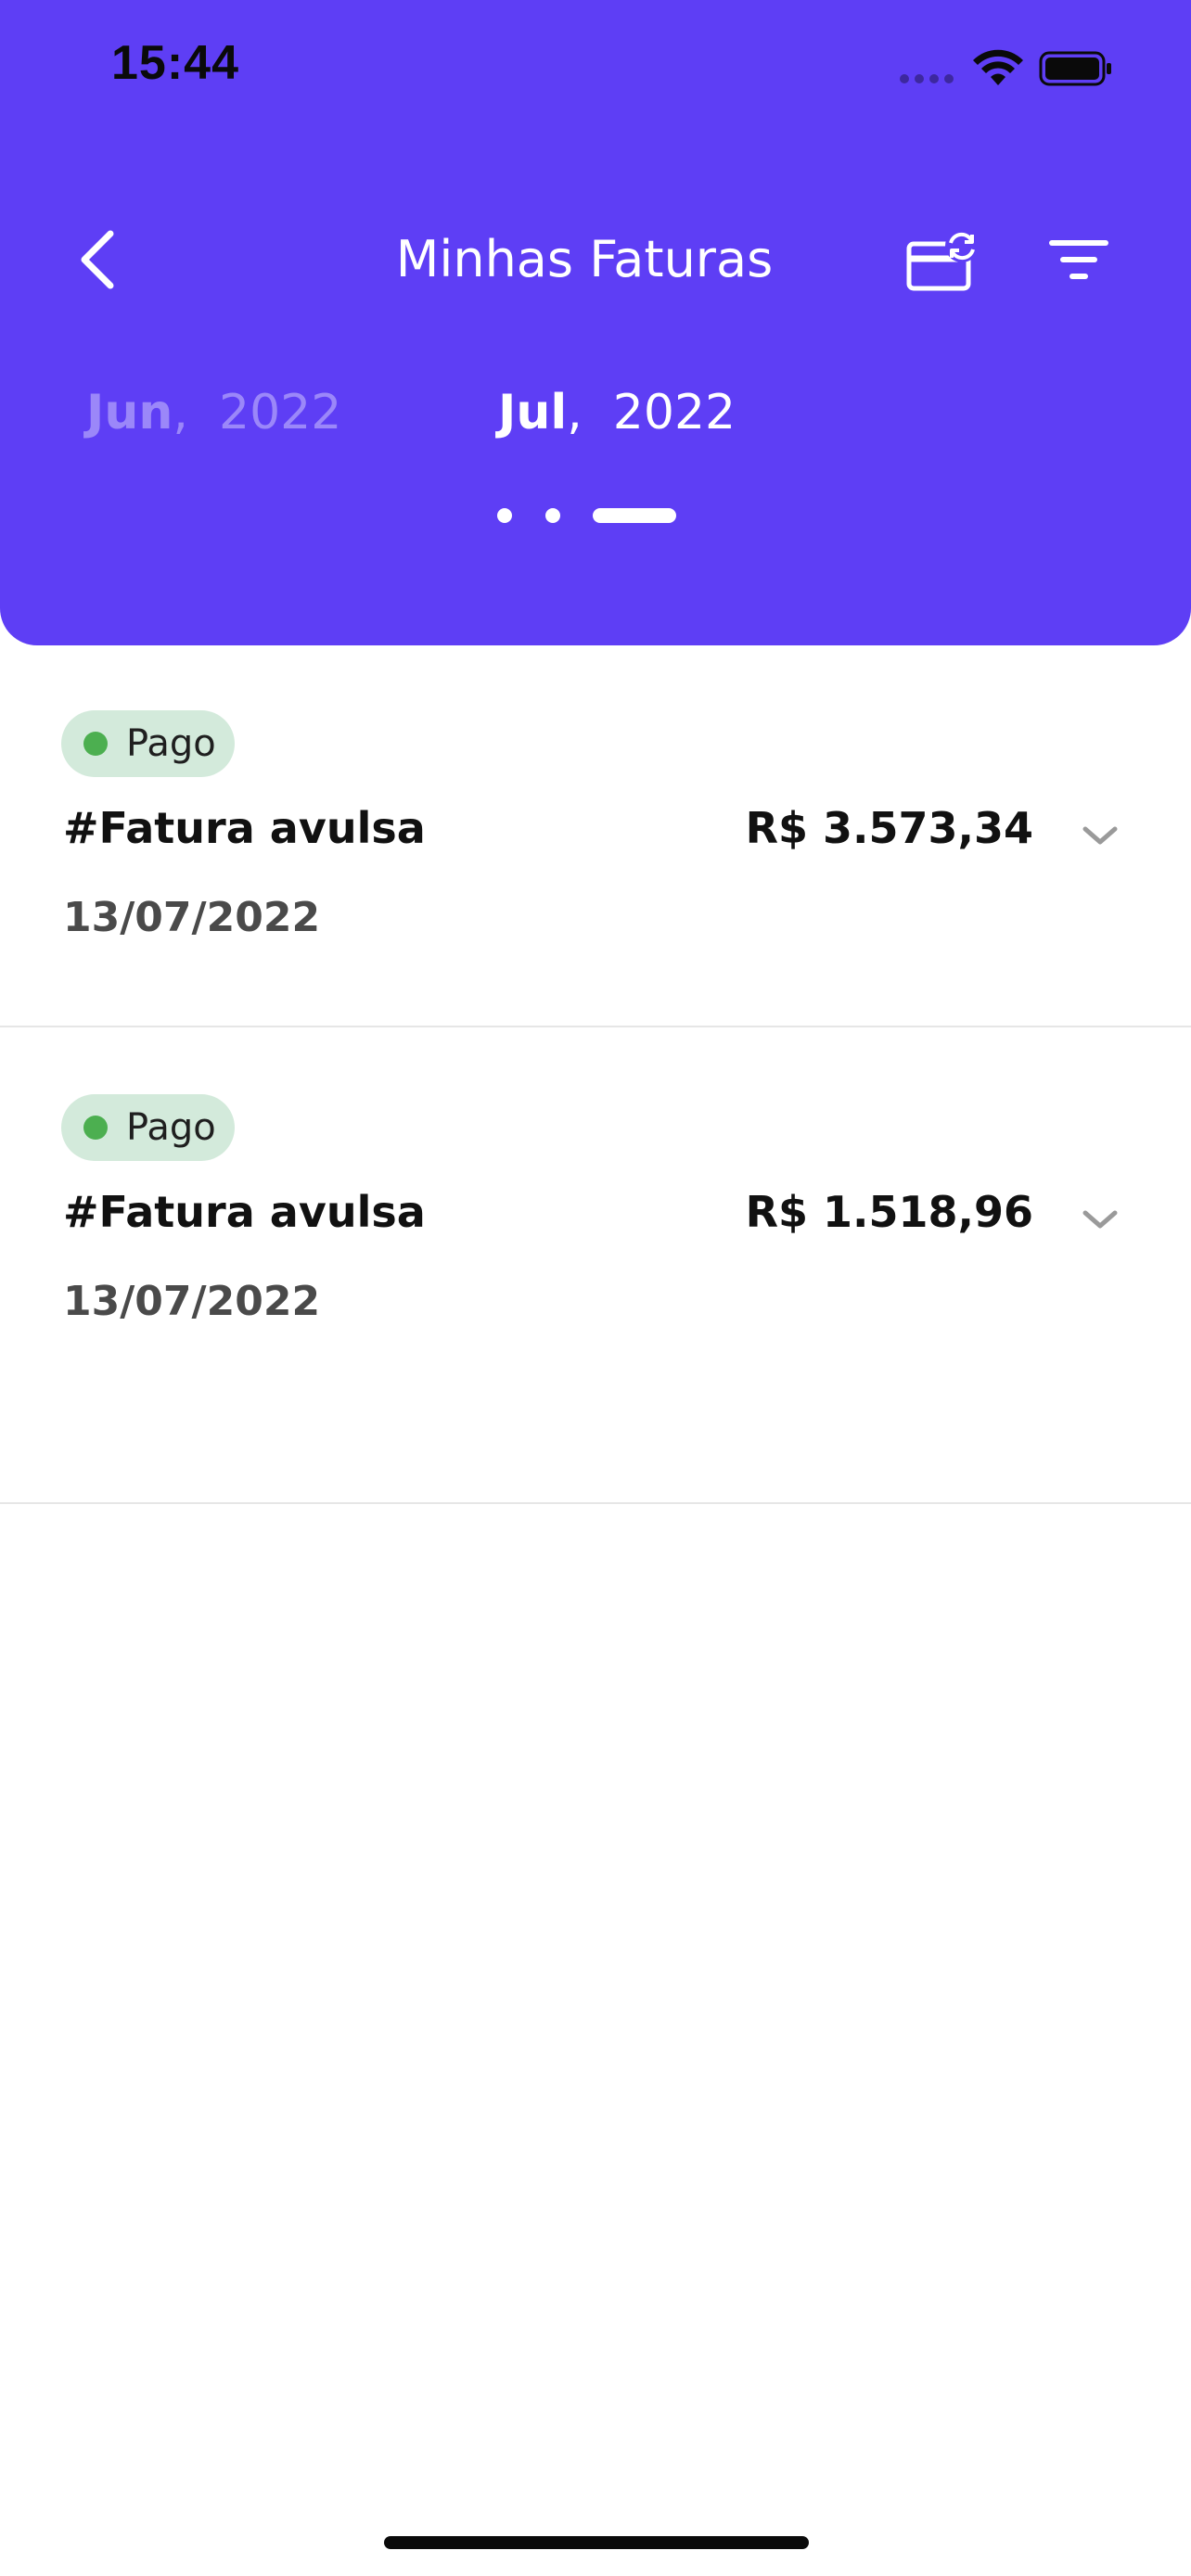  I want to click on month-tab-previous: Jun, 2022, so click(213, 413).